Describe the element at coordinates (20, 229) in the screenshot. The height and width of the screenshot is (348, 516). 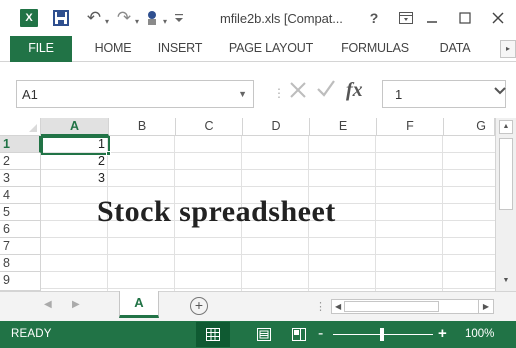
I see `row-header-6: 6` at that location.